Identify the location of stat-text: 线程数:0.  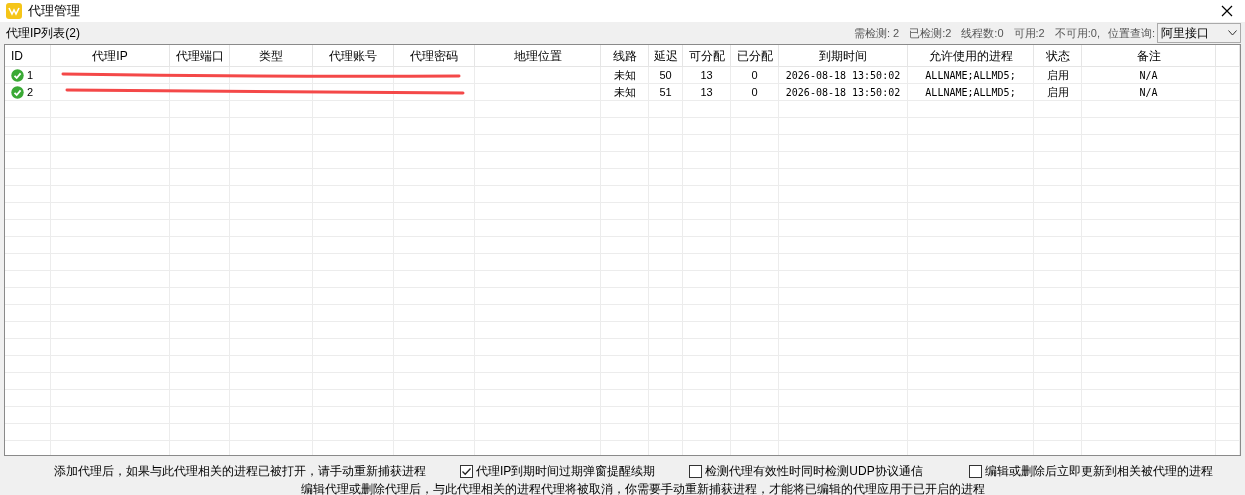
(982, 33).